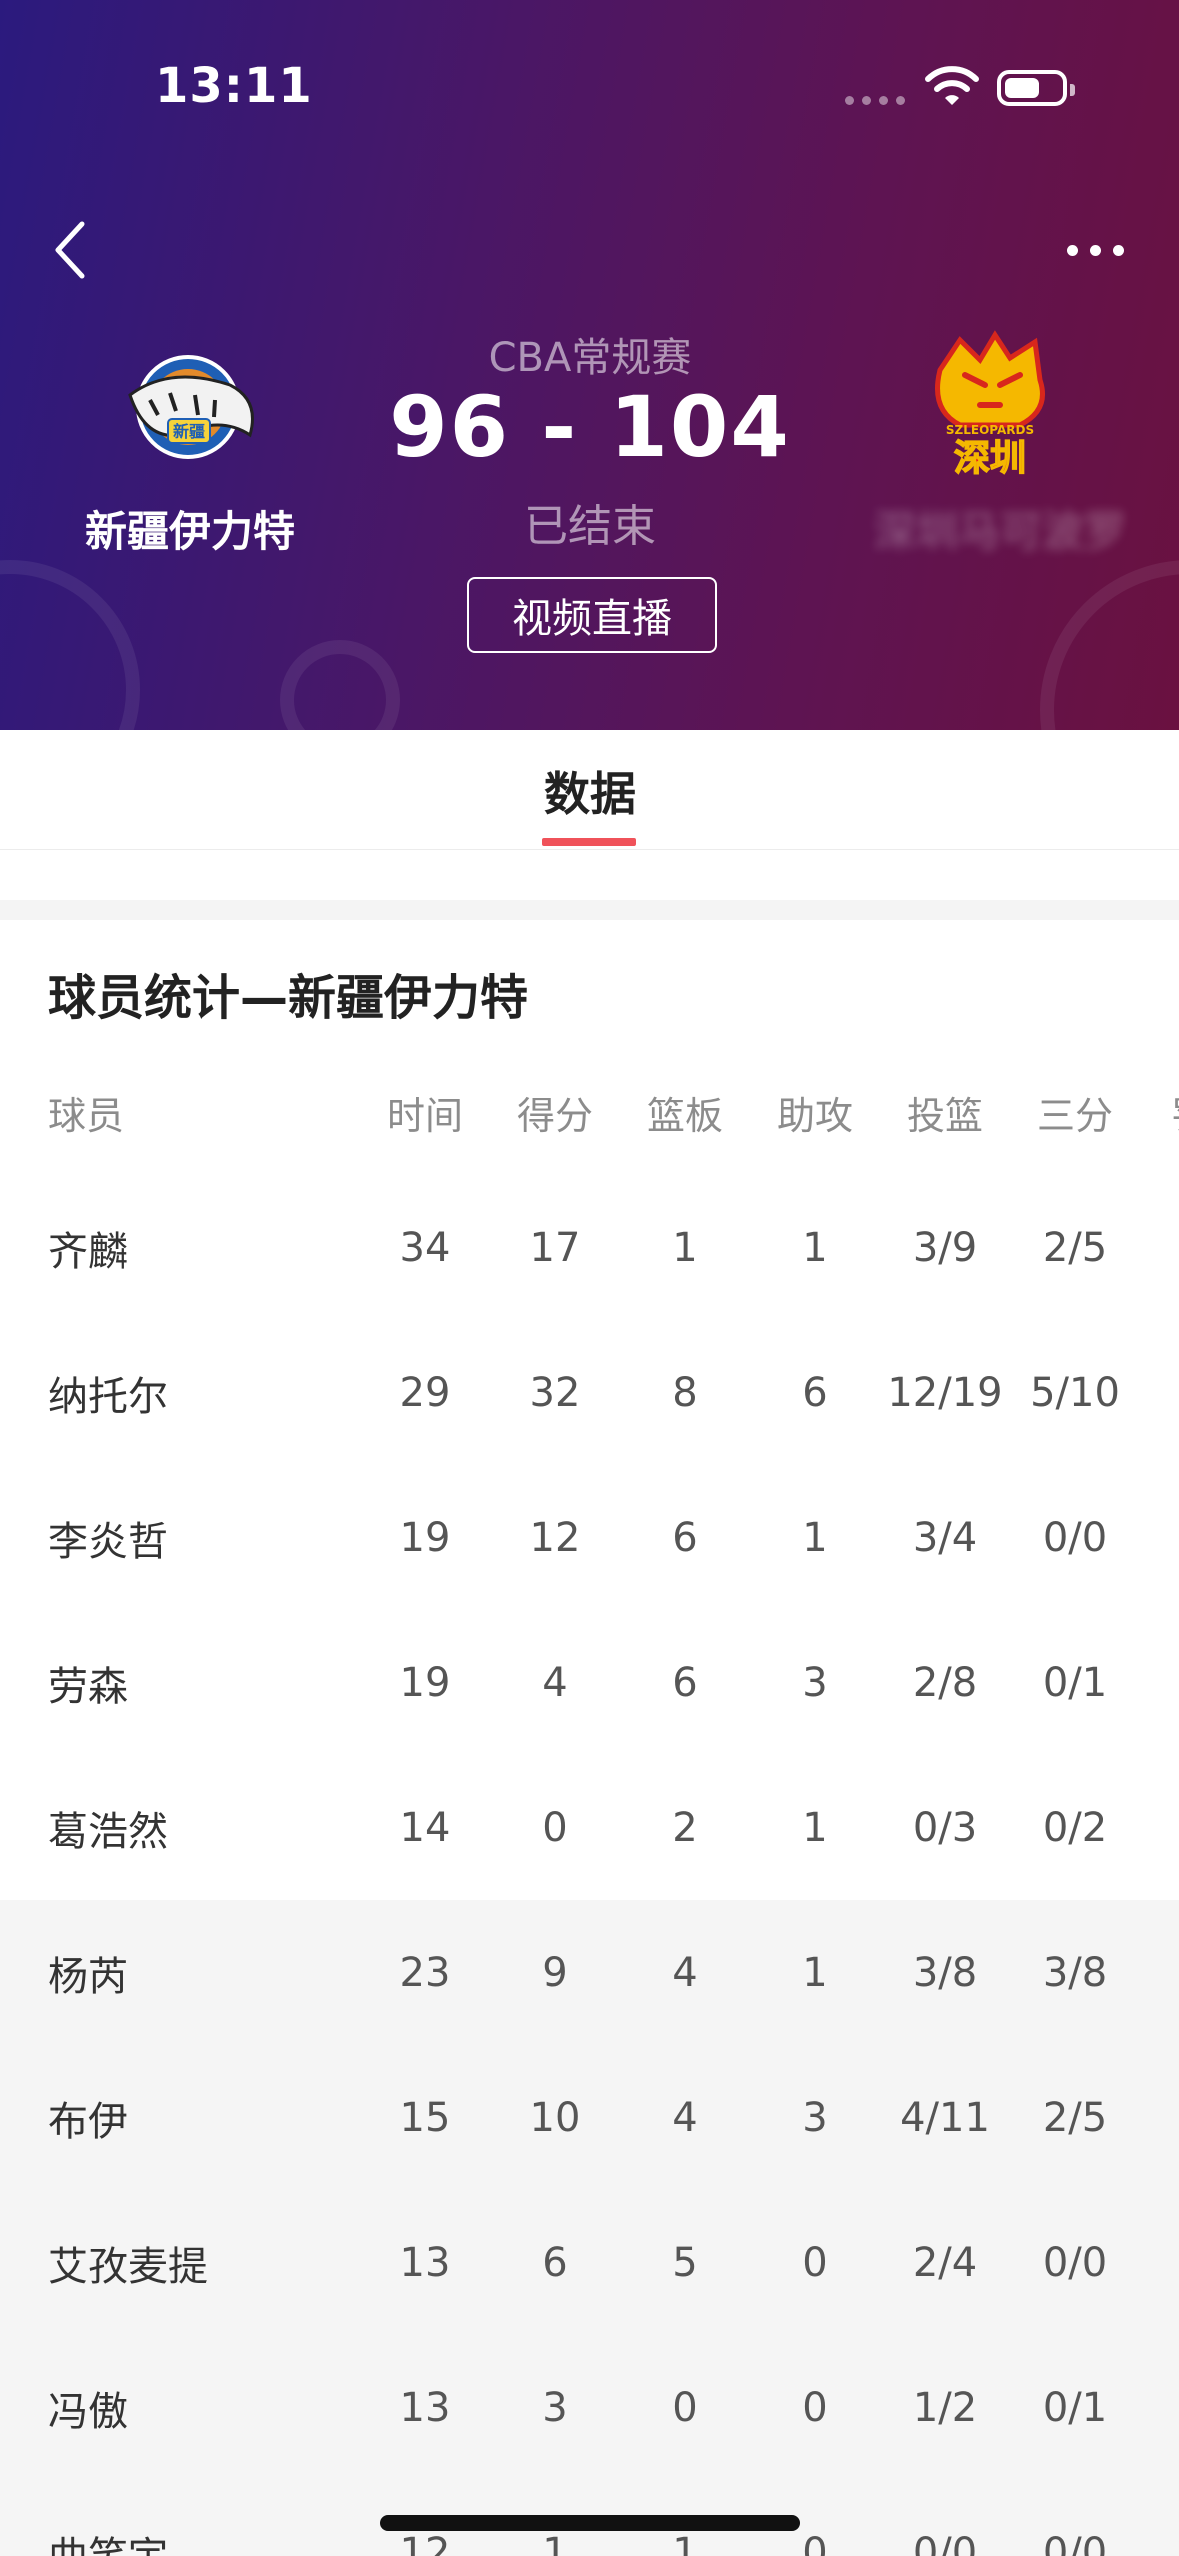 Image resolution: width=1179 pixels, height=2556 pixels. What do you see at coordinates (945, 2117) in the screenshot?
I see `stat-cell: 4/11` at bounding box center [945, 2117].